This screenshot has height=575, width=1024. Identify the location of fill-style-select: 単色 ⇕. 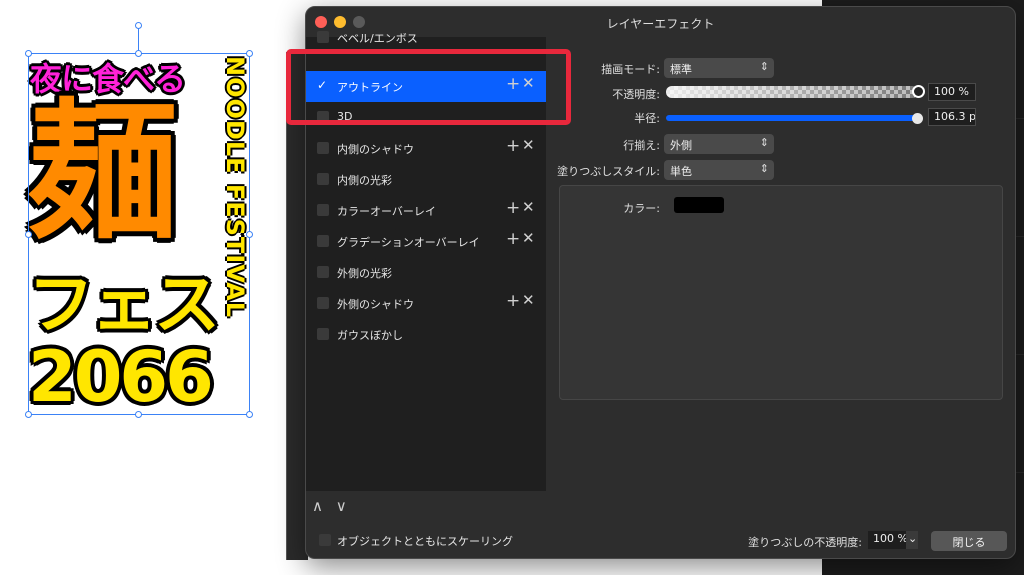
(719, 170).